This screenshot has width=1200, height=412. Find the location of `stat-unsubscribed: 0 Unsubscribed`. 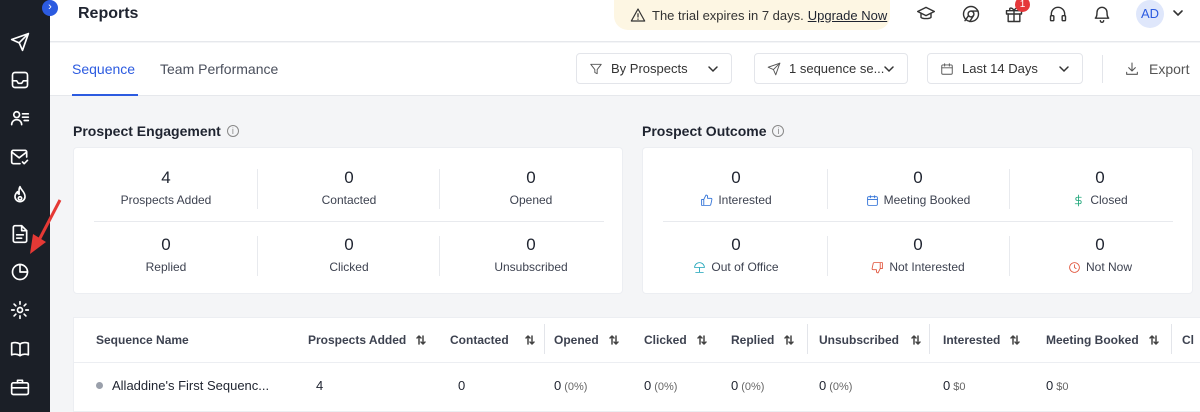

stat-unsubscribed: 0 Unsubscribed is located at coordinates (531, 254).